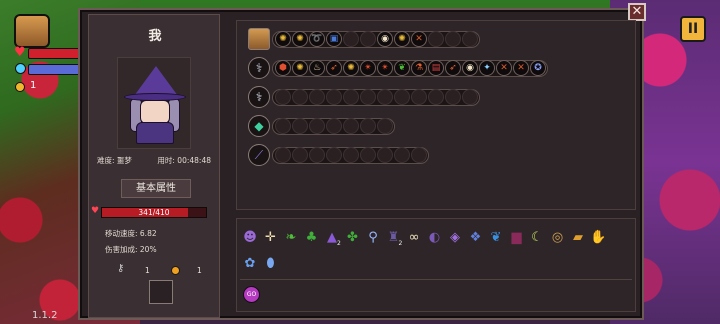 The image size is (720, 324). What do you see at coordinates (578, 237) in the screenshot?
I see `ticket-icon: ▰` at bounding box center [578, 237].